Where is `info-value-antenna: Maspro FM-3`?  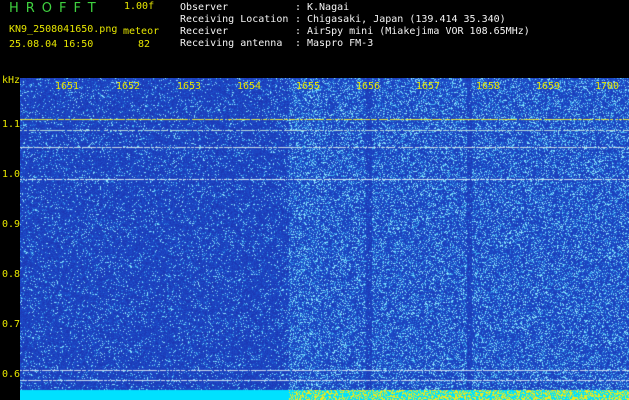
info-value-antenna: Maspro FM-3 is located at coordinates (340, 43).